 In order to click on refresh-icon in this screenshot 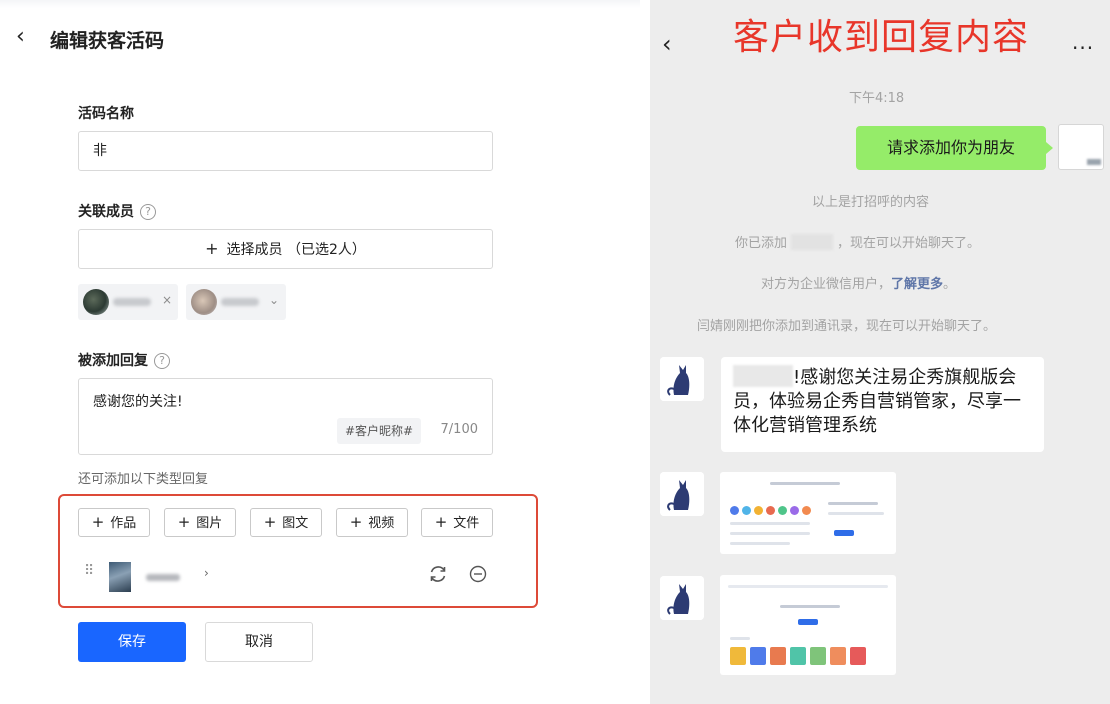, I will do `click(438, 574)`.